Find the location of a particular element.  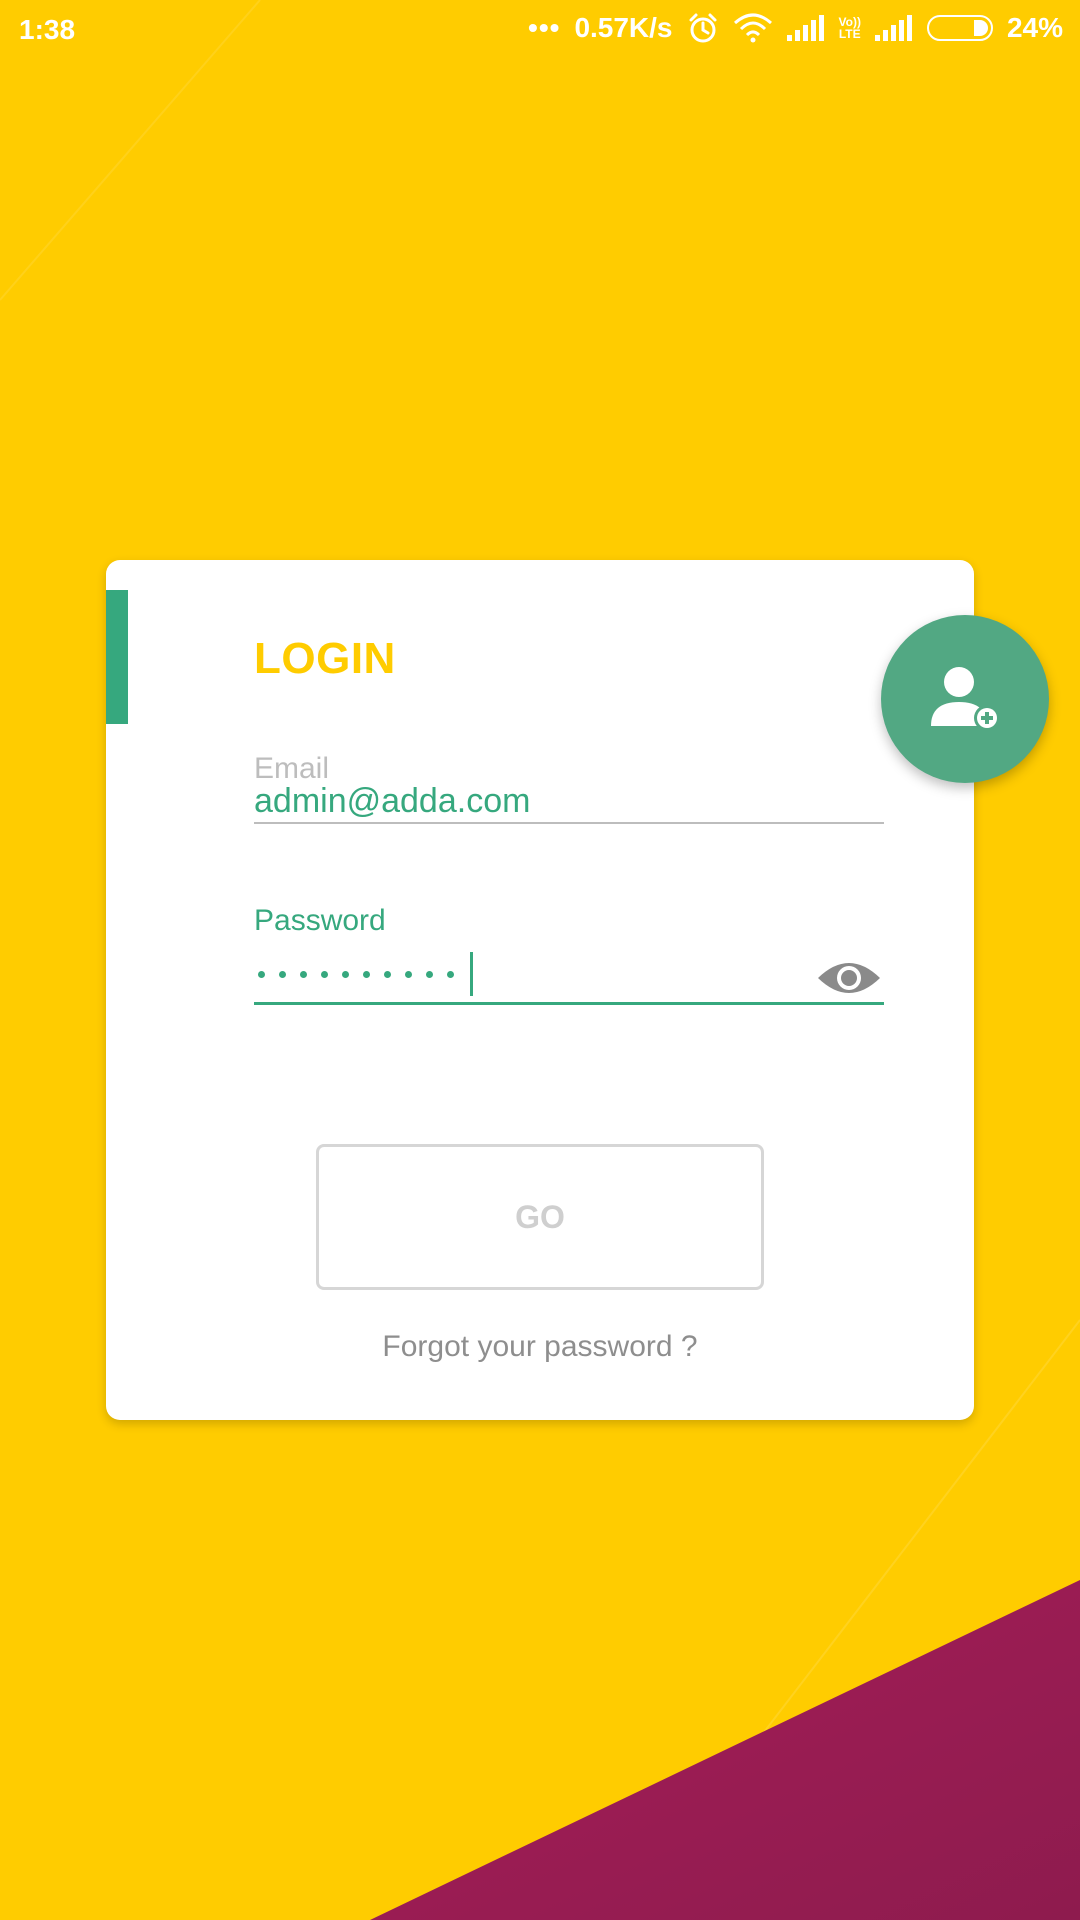

password-underline is located at coordinates (569, 1003).